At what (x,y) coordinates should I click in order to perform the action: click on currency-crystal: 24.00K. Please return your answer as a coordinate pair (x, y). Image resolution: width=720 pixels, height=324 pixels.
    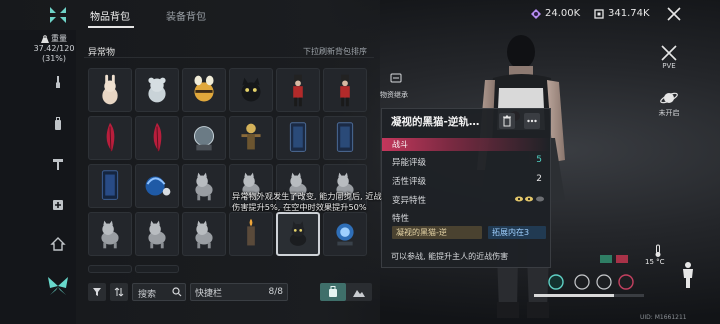
    Looking at the image, I should click on (555, 13).